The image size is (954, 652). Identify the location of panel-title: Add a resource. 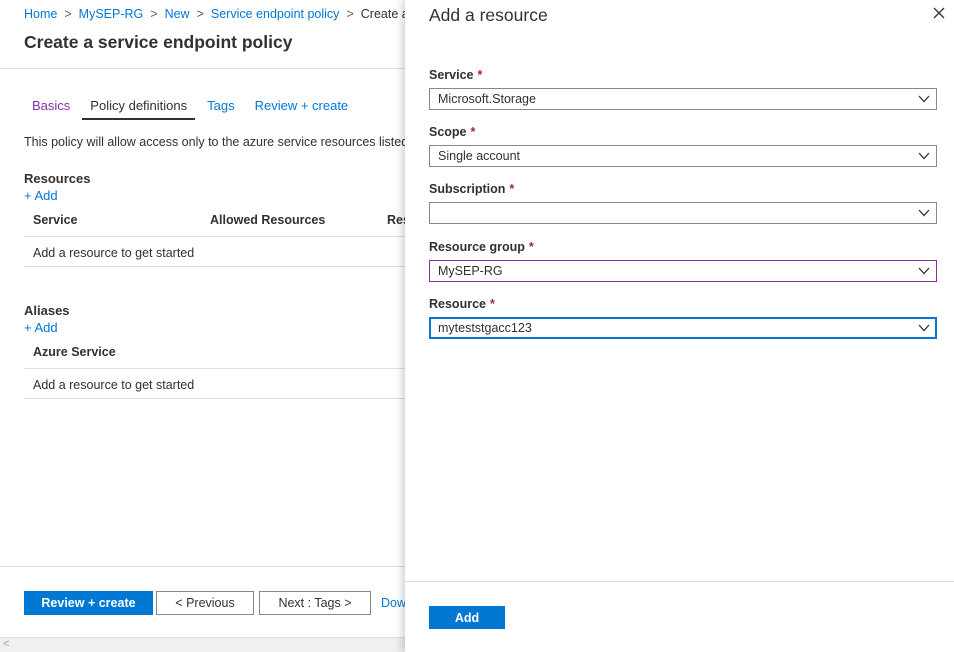
(488, 15).